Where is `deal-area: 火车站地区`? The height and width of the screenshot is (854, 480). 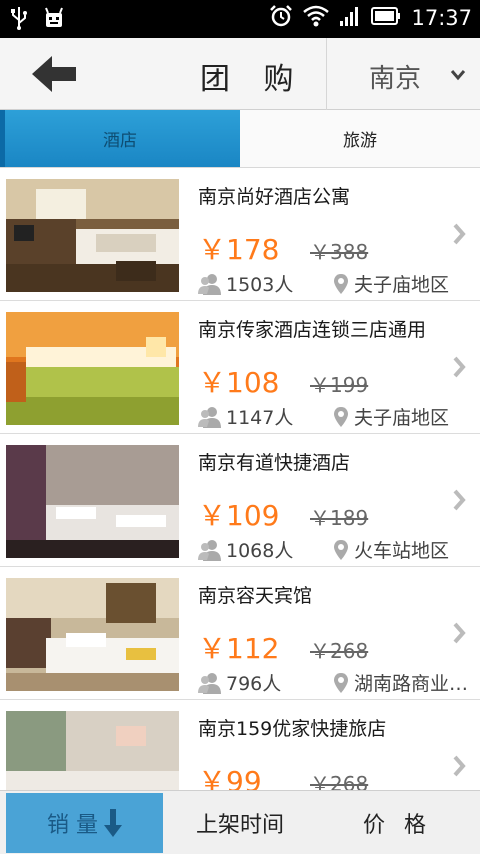 deal-area: 火车站地区 is located at coordinates (404, 549).